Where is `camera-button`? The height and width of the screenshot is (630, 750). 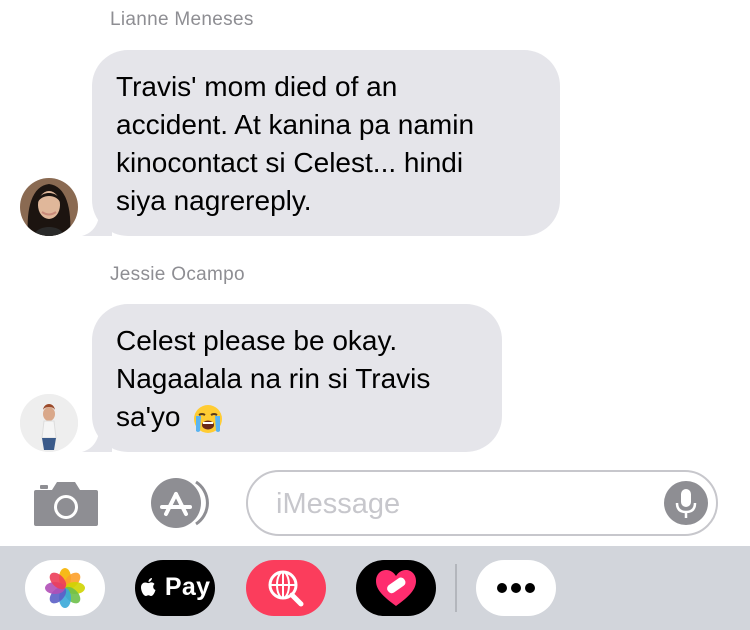 camera-button is located at coordinates (66, 503).